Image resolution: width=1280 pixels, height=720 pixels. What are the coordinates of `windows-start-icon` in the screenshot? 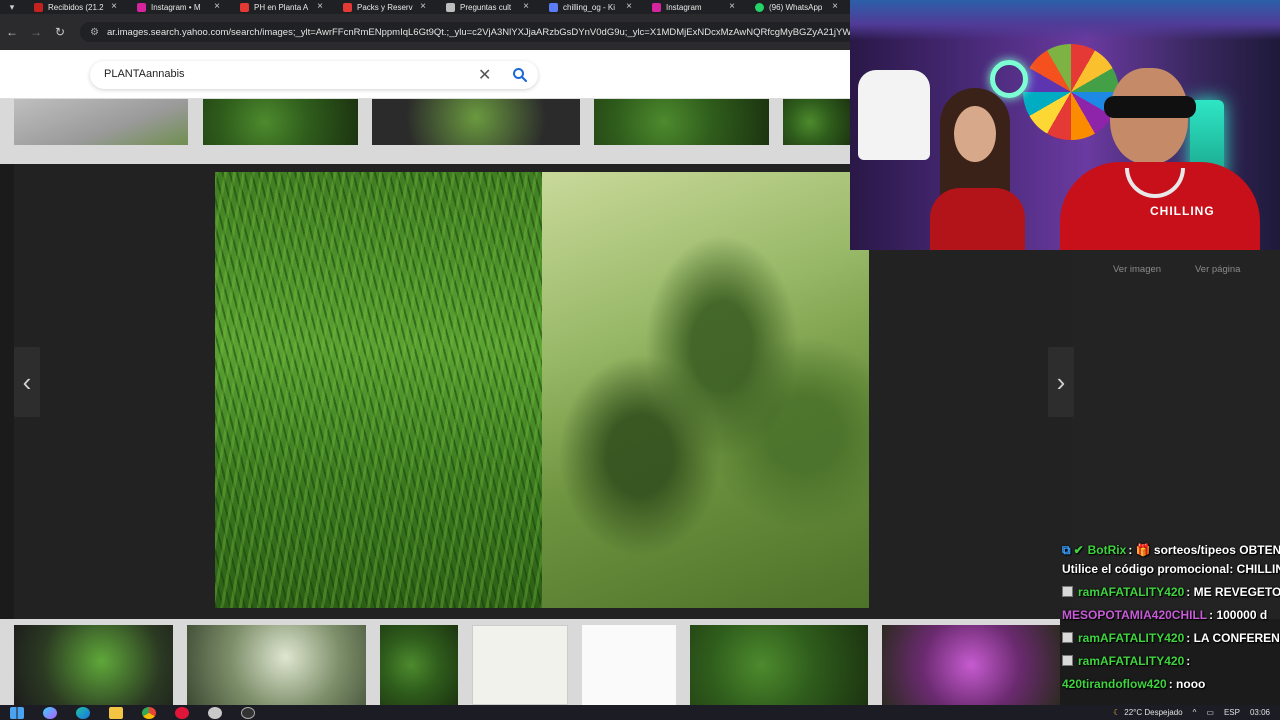 It's located at (17, 712).